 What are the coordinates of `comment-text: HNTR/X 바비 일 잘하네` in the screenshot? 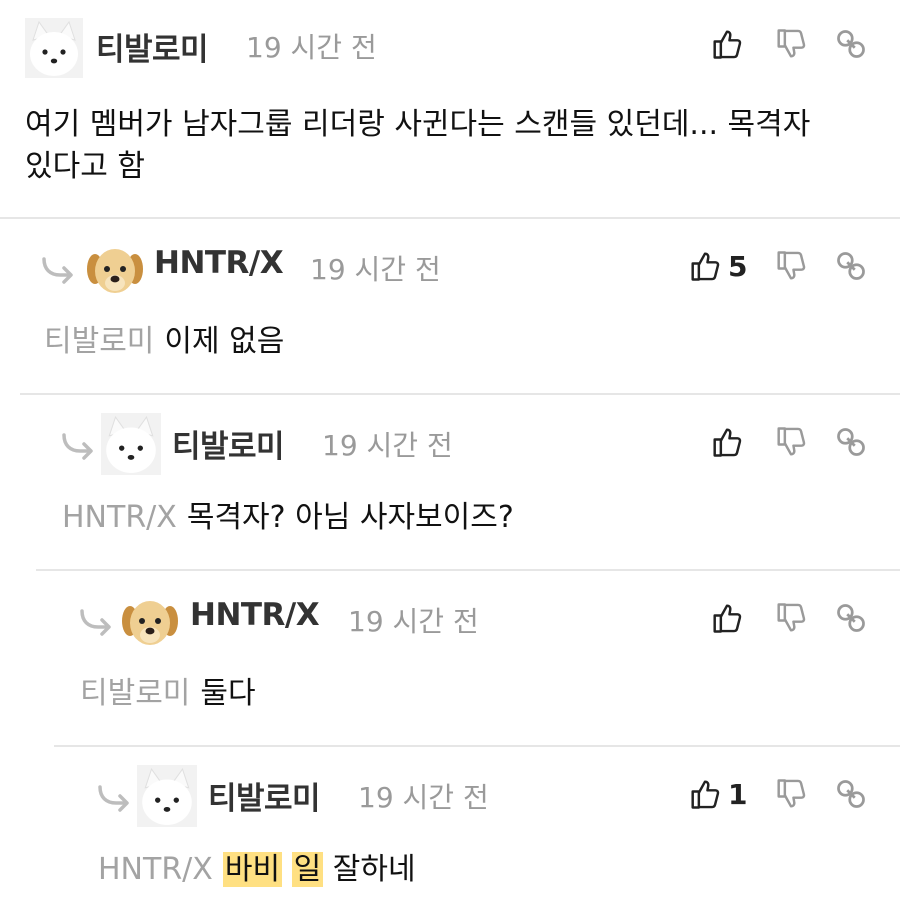 It's located at (257, 869).